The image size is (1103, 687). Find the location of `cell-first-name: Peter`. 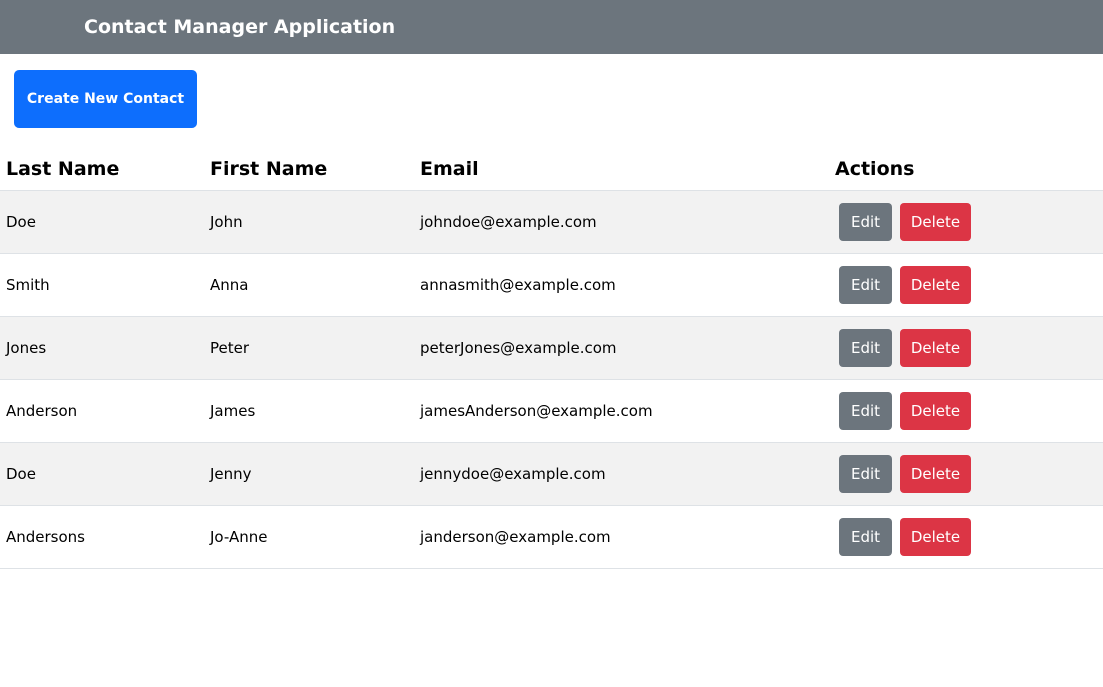

cell-first-name: Peter is located at coordinates (309, 348).